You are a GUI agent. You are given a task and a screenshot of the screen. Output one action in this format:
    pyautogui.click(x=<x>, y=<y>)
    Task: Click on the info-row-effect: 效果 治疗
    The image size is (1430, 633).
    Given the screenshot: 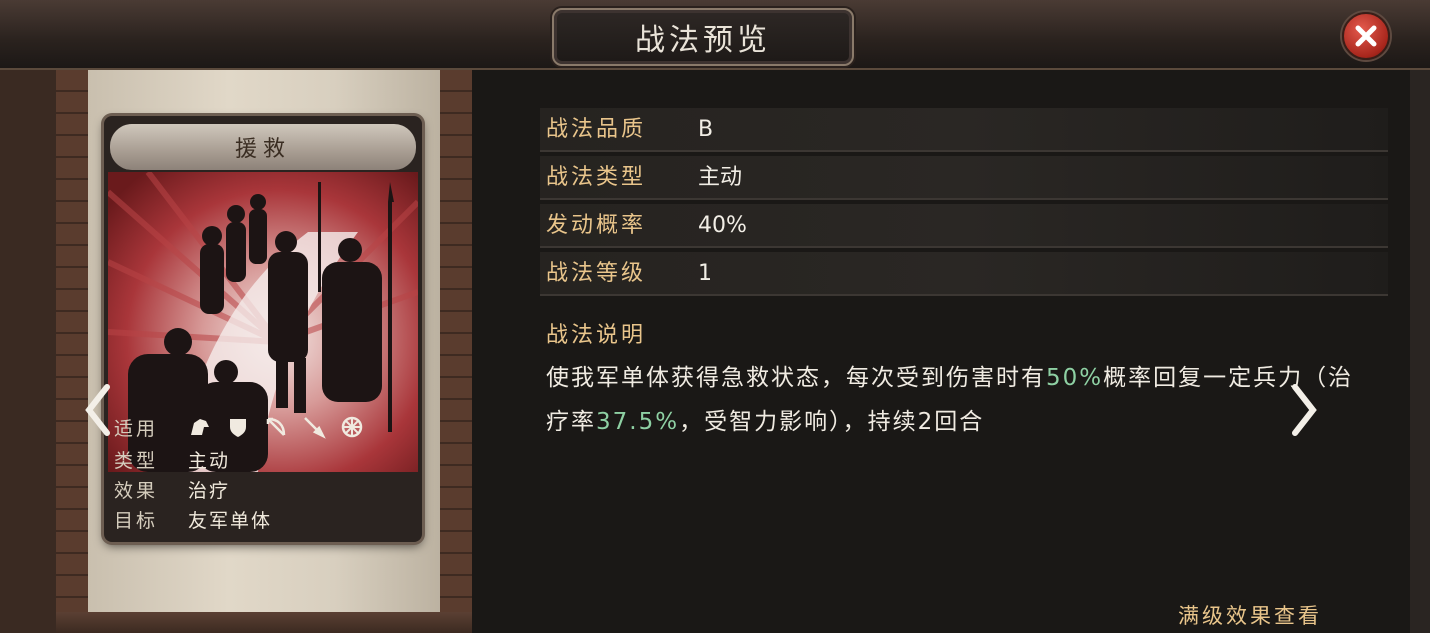 What is the action you would take?
    pyautogui.click(x=172, y=489)
    